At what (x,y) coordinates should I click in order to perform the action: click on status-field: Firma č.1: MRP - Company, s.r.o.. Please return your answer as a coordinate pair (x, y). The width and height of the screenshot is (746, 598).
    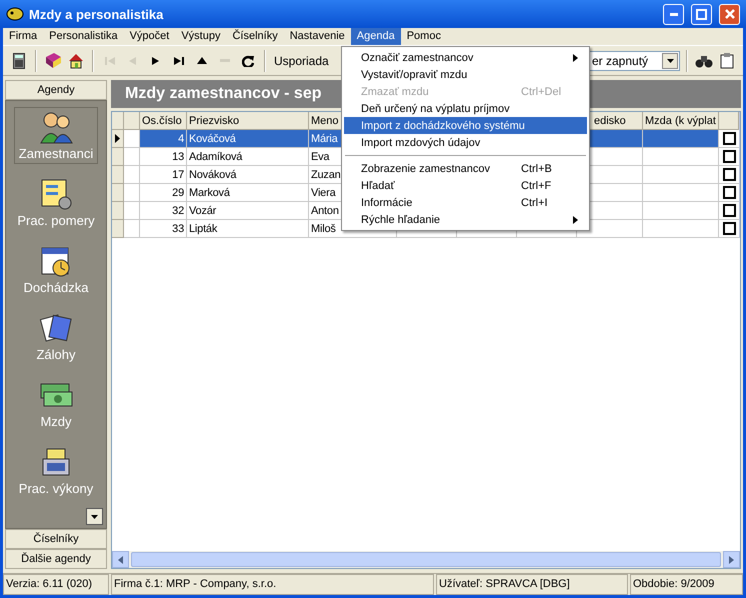
    Looking at the image, I should click on (272, 584).